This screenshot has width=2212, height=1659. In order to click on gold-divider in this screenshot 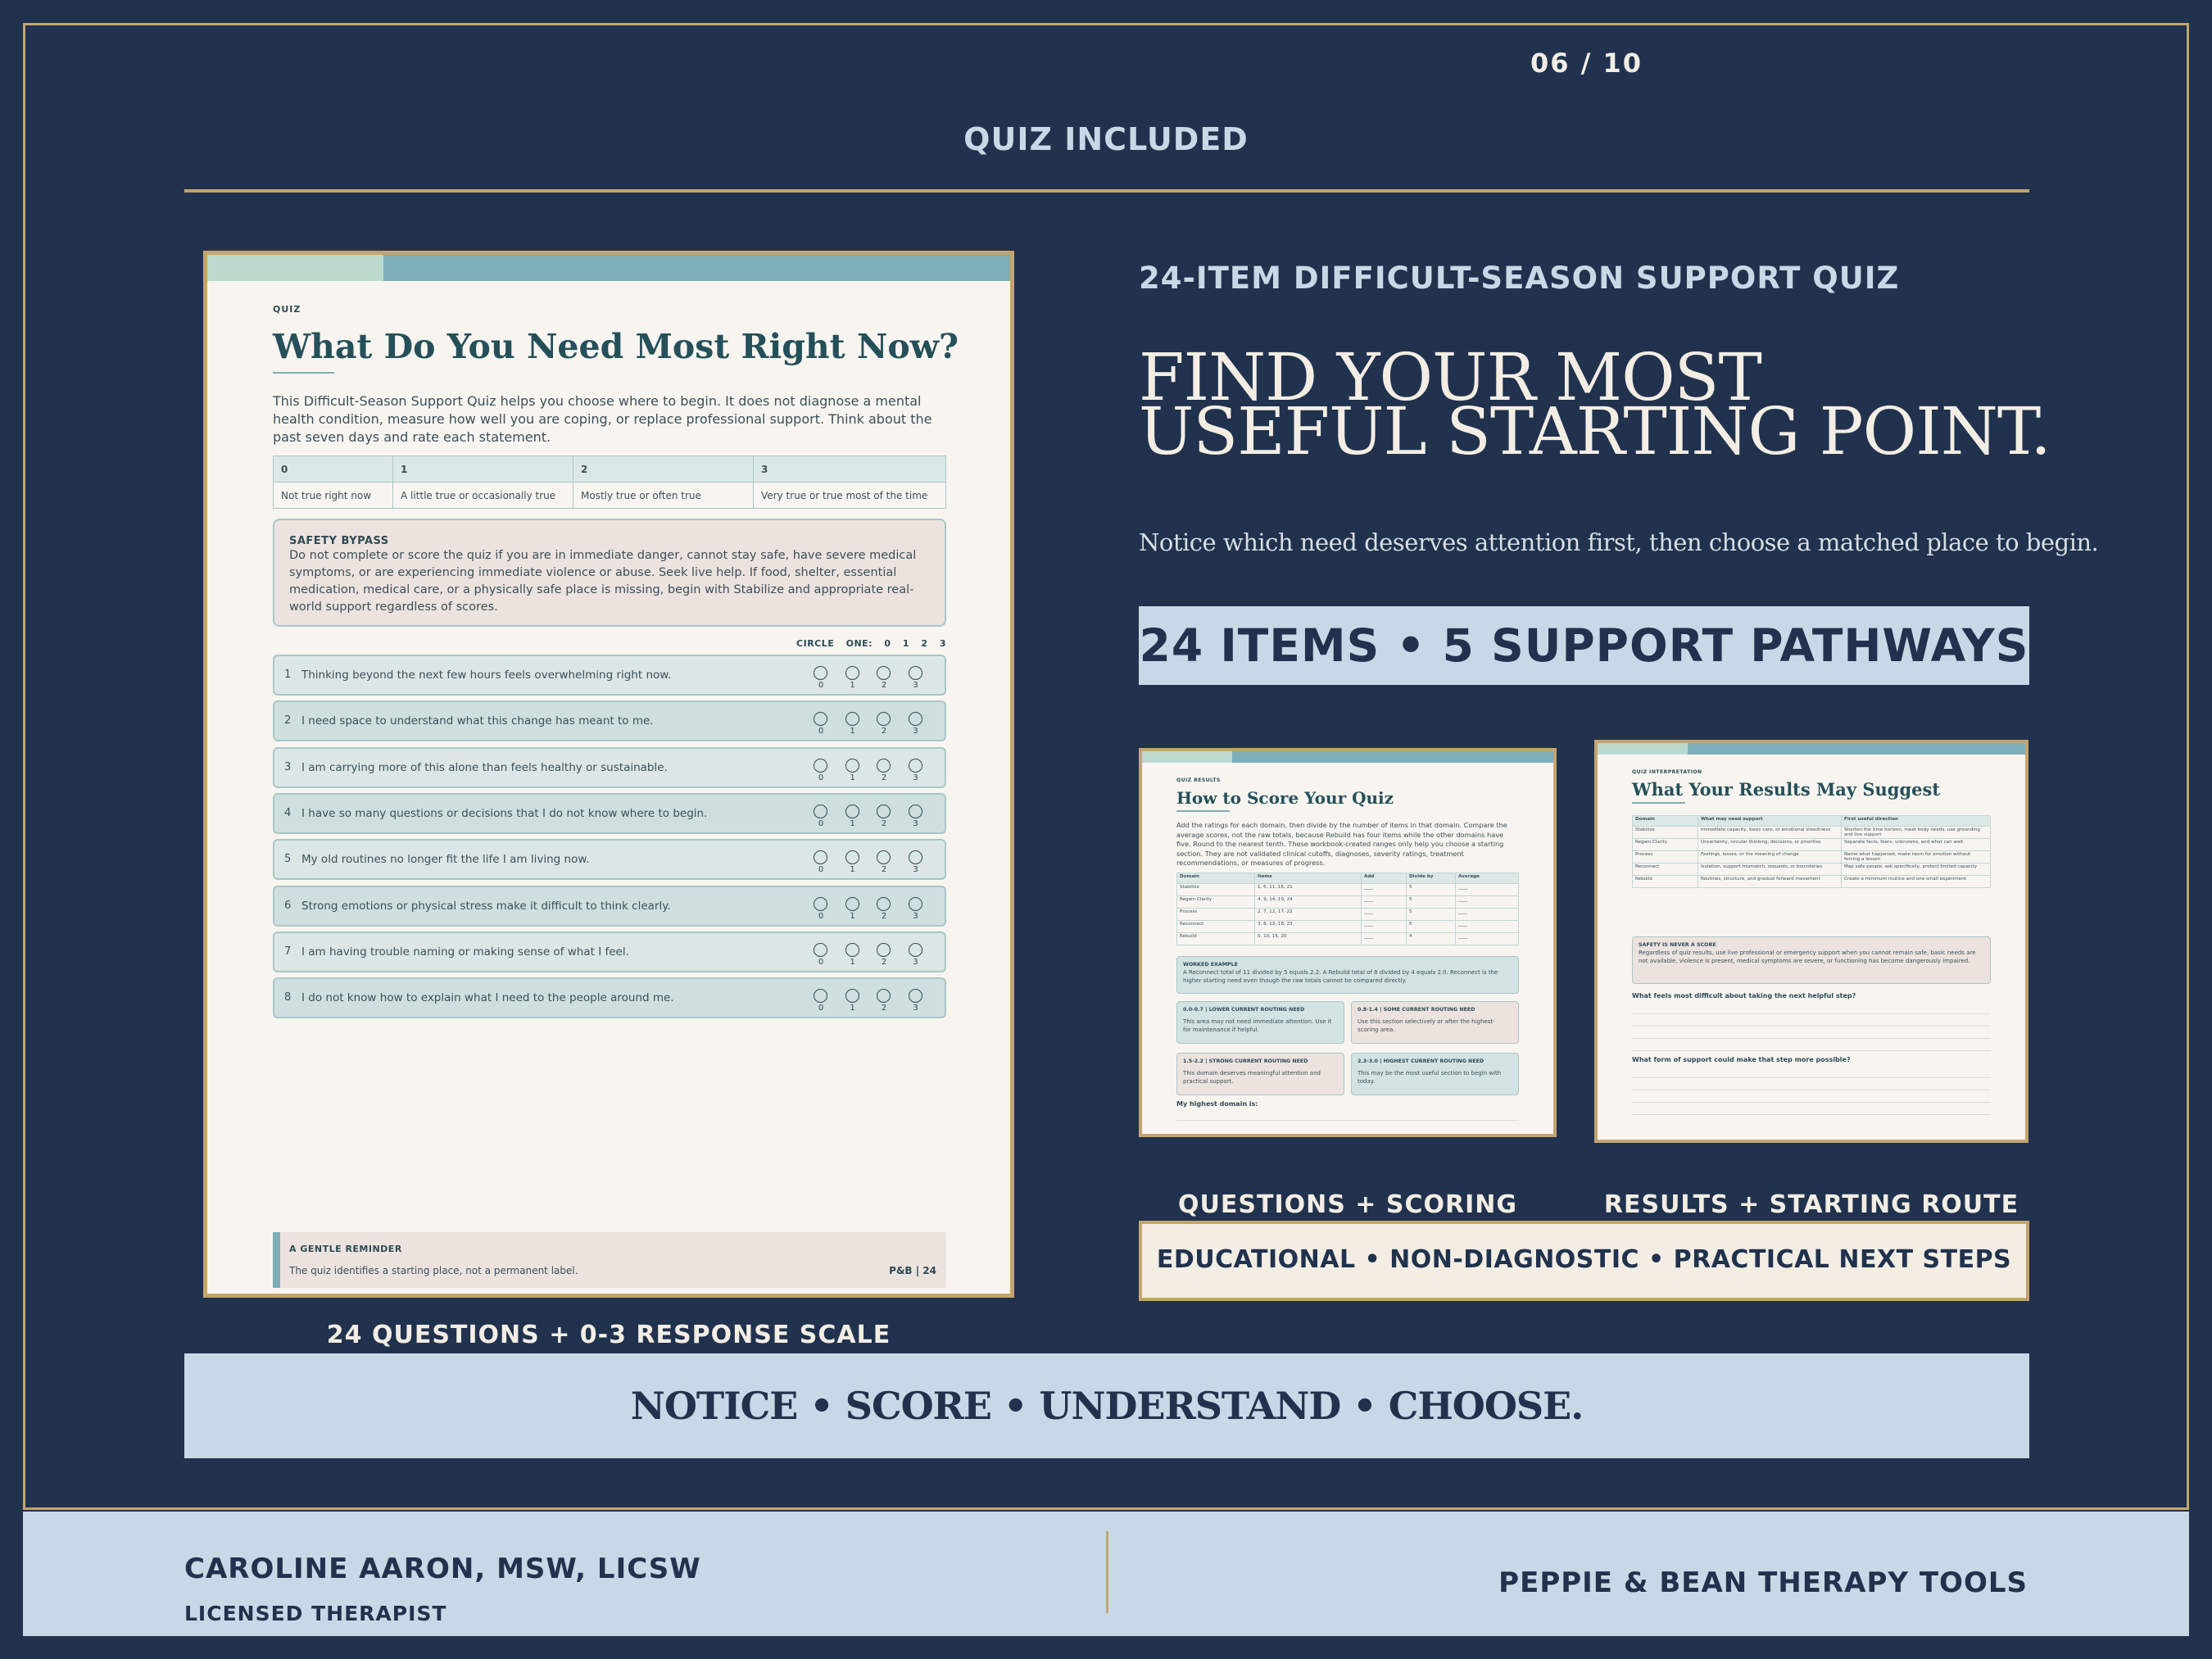, I will do `click(1106, 191)`.